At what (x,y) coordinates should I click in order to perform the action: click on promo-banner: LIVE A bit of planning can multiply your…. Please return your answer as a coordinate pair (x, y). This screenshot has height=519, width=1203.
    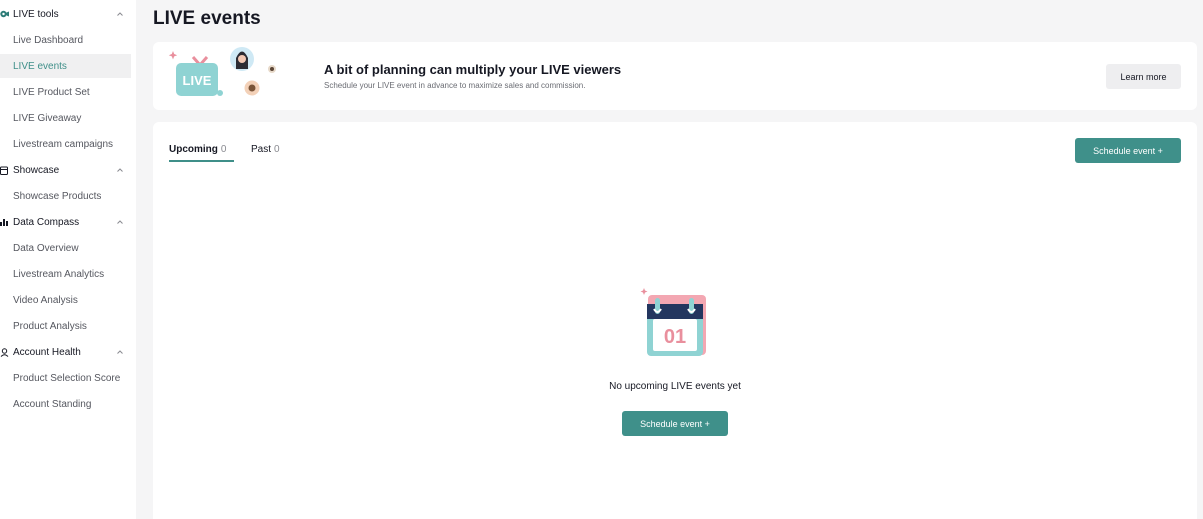
    Looking at the image, I should click on (675, 76).